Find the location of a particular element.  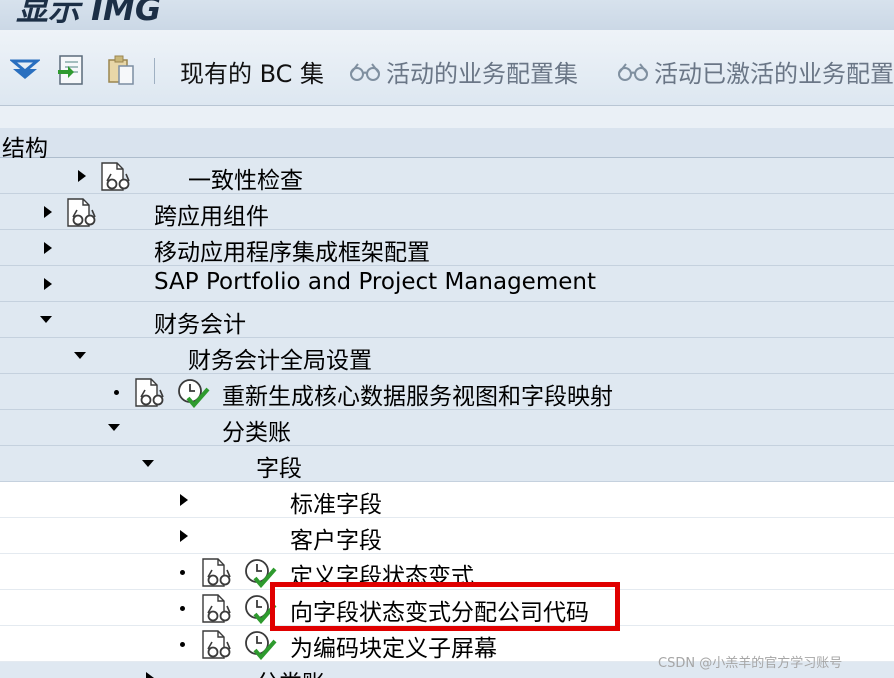

tree-row-customer-fields: 客户字段 is located at coordinates (447, 536).